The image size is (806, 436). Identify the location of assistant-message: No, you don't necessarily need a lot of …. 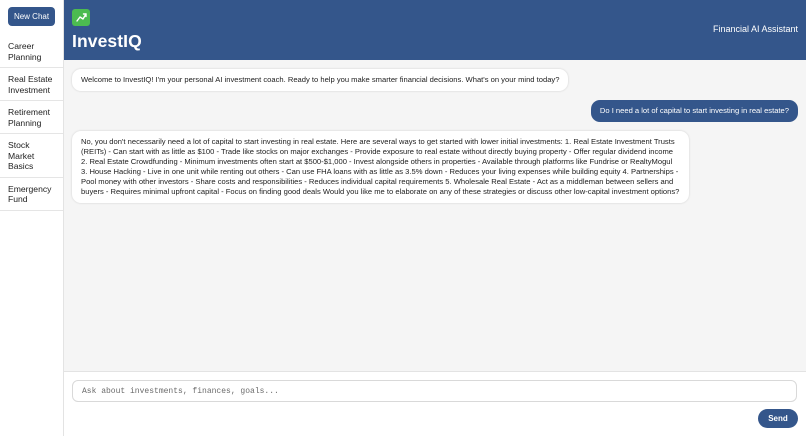
(380, 167).